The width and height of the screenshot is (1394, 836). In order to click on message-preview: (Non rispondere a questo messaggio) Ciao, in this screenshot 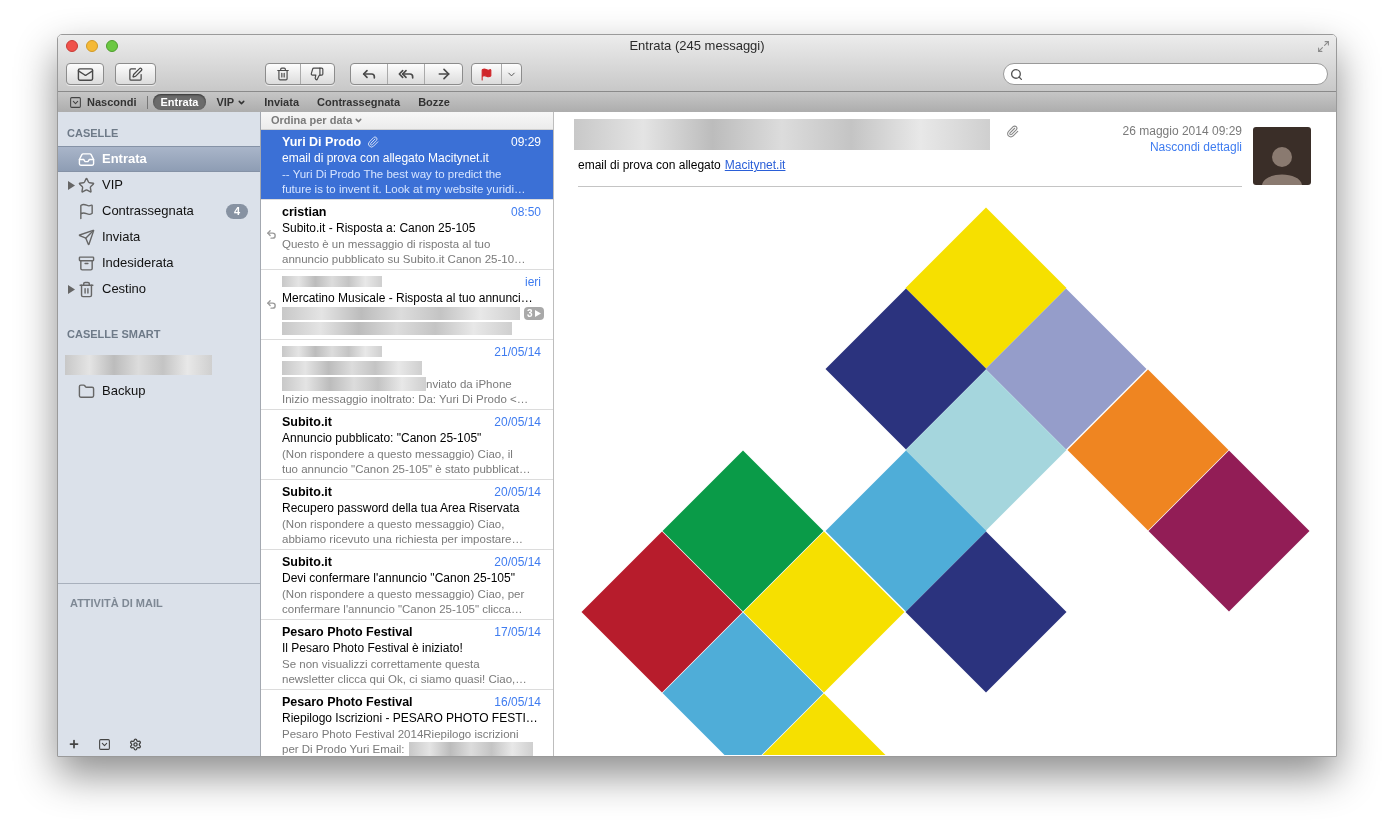, I will do `click(393, 524)`.